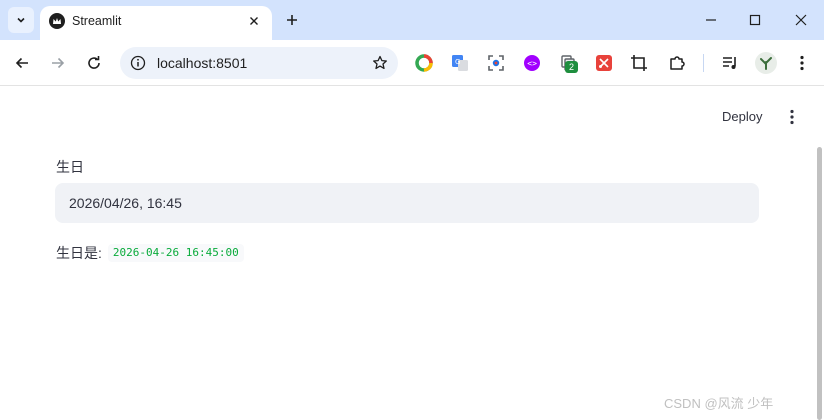 The width and height of the screenshot is (824, 420). I want to click on close-window-button, so click(801, 20).